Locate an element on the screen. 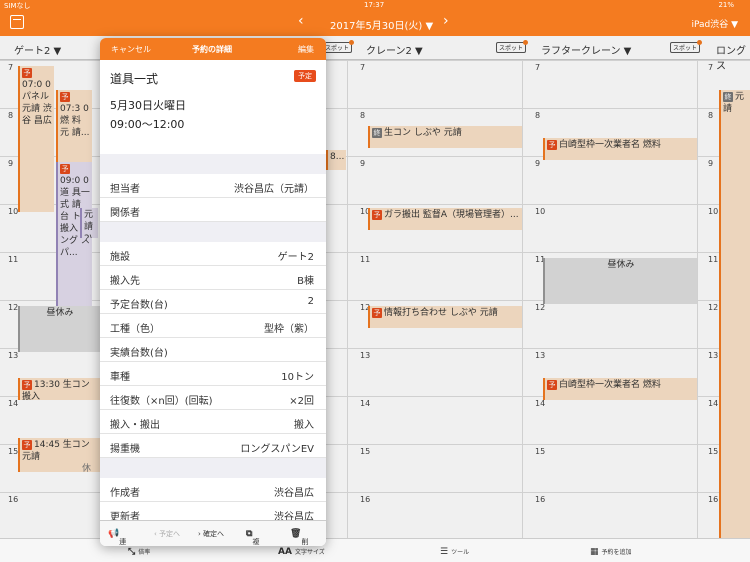 This screenshot has height=562, width=750. detail-value: 10トン is located at coordinates (297, 377).